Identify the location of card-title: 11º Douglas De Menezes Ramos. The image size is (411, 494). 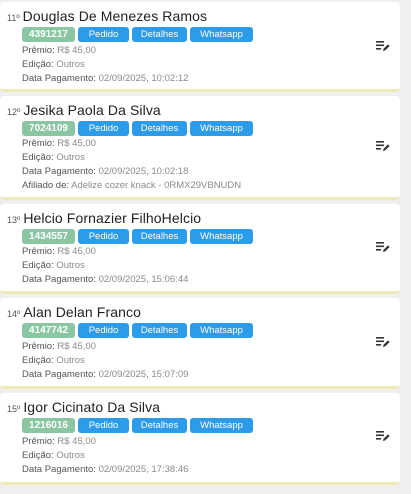
(107, 16).